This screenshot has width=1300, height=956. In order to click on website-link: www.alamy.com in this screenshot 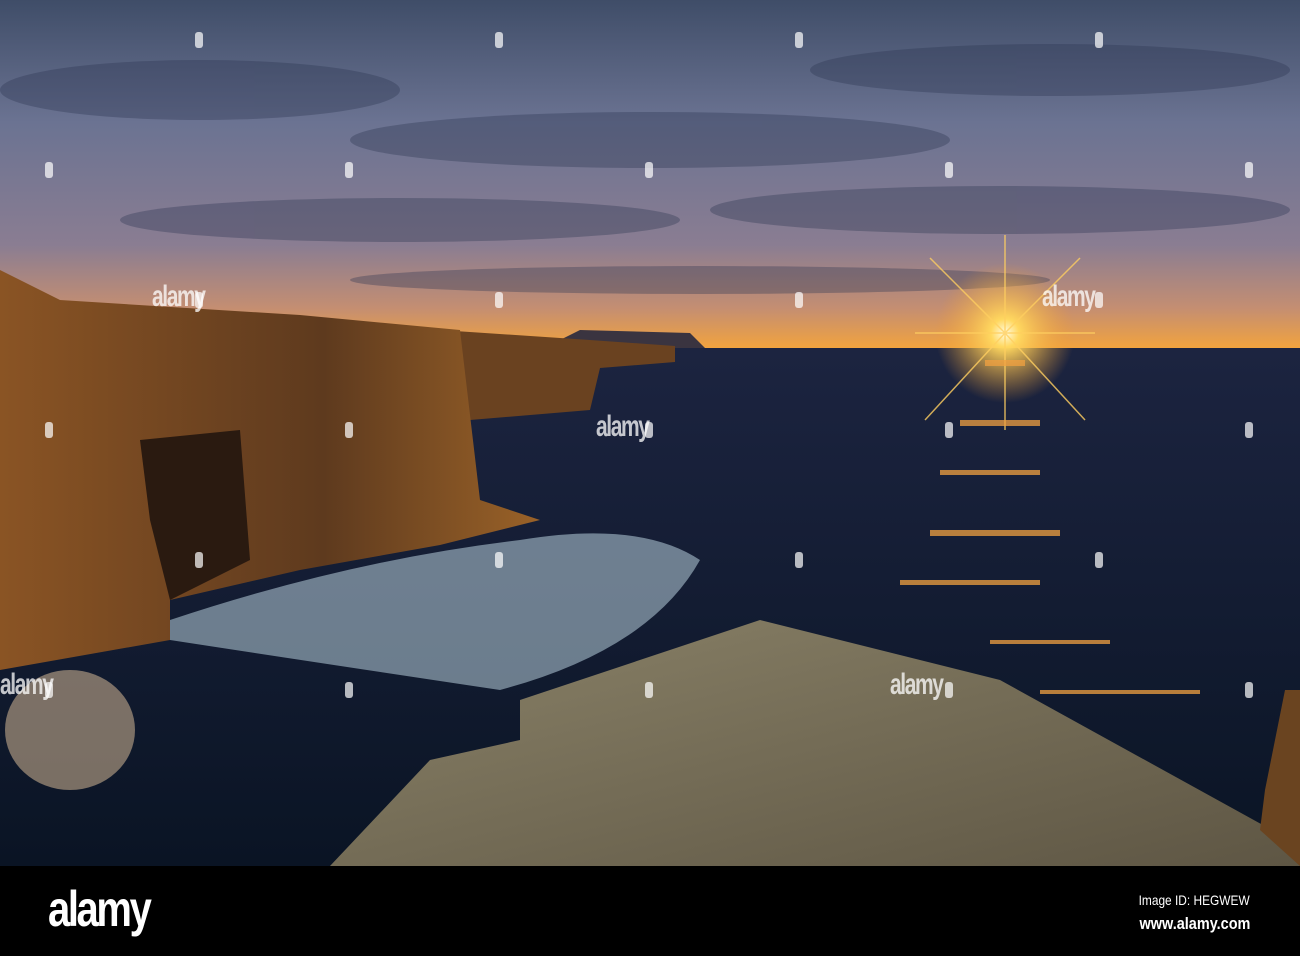, I will do `click(1194, 923)`.